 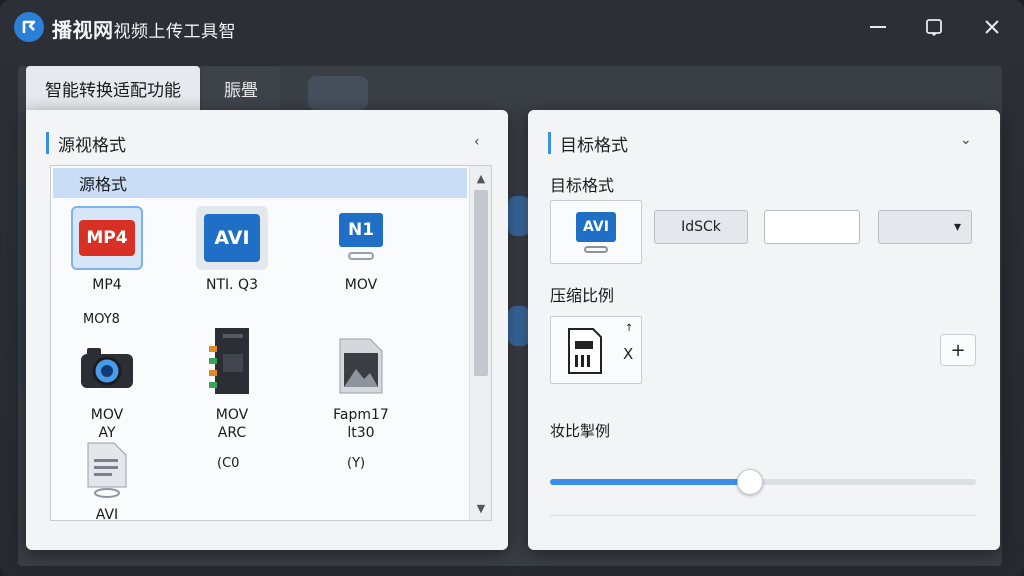 What do you see at coordinates (580, 431) in the screenshot?
I see `slider-label: 妆比掣例` at bounding box center [580, 431].